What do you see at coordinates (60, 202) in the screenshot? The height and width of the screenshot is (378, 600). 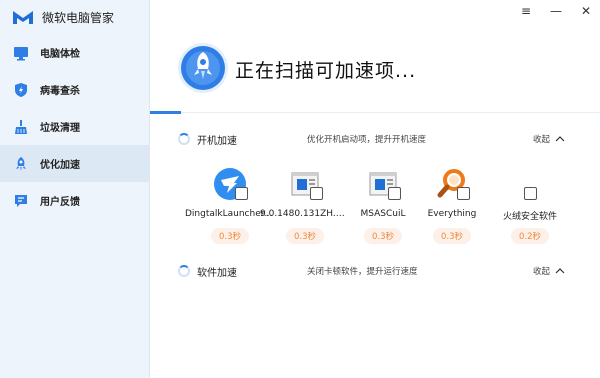 I see `sidebar-item-label: 用户反馈` at bounding box center [60, 202].